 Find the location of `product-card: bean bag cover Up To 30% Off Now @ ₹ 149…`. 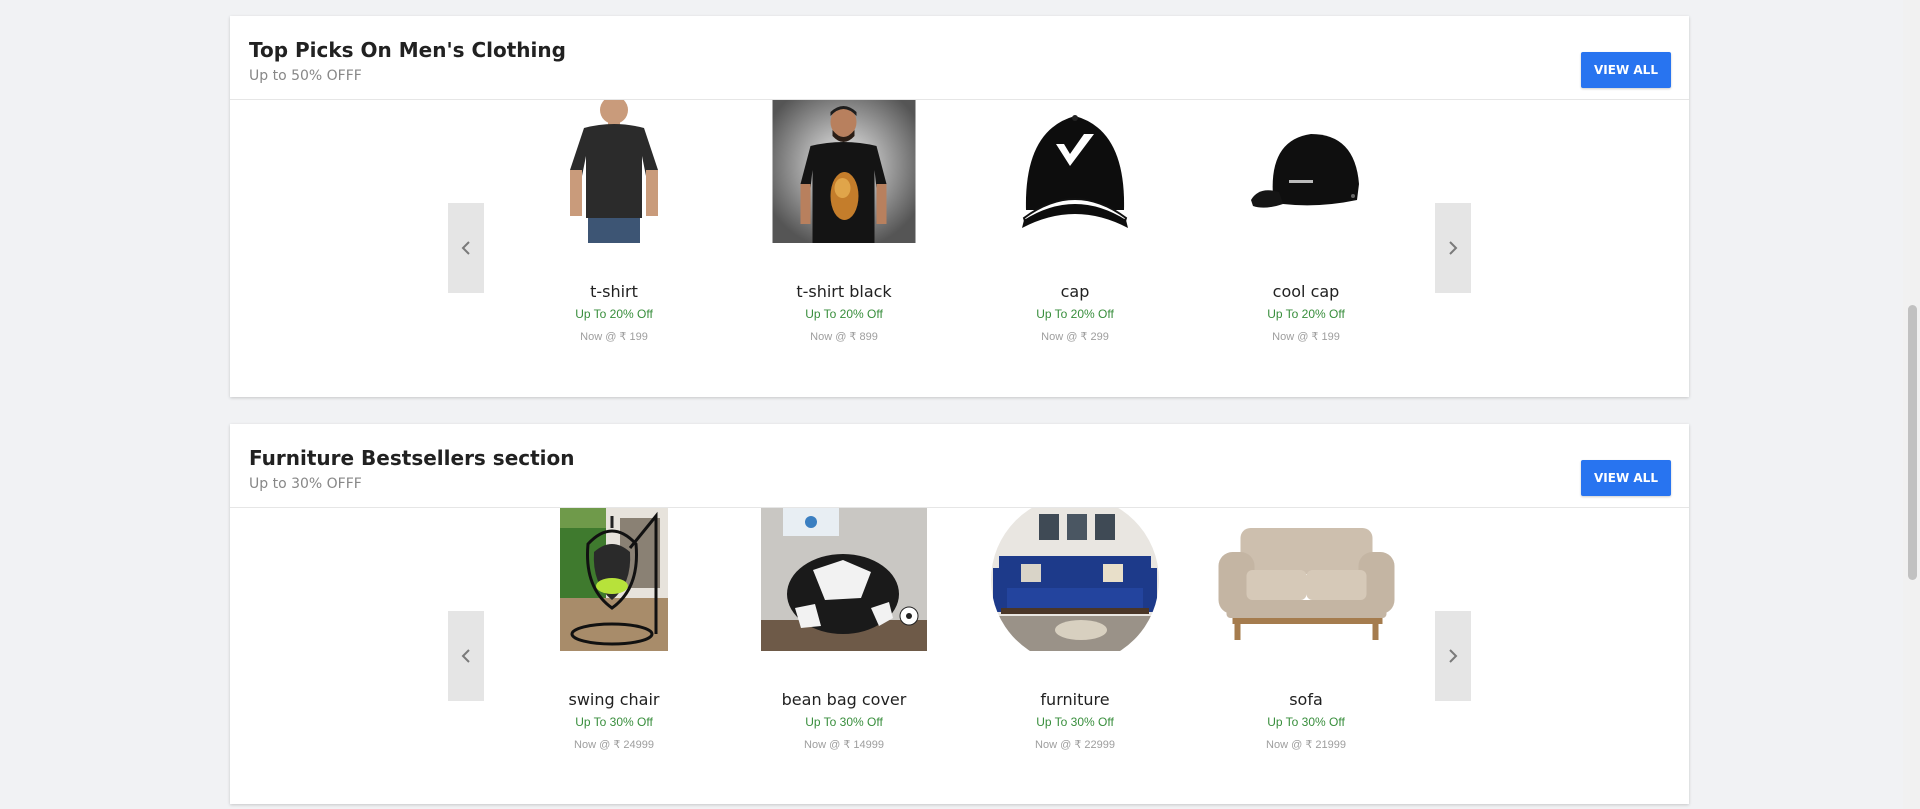

product-card: bean bag cover Up To 30% Off Now @ ₹ 149… is located at coordinates (844, 629).